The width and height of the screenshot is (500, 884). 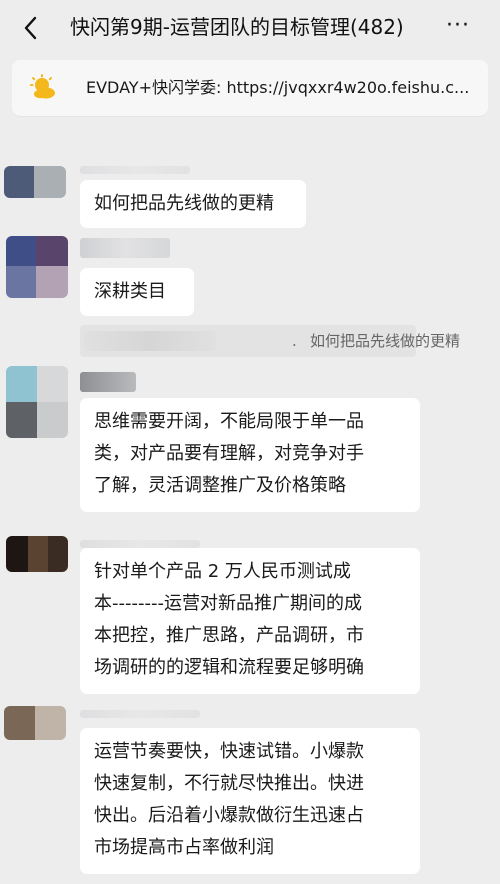 What do you see at coordinates (229, 783) in the screenshot?
I see `message-text: 快速复制，不行就尽快推出。快进` at bounding box center [229, 783].